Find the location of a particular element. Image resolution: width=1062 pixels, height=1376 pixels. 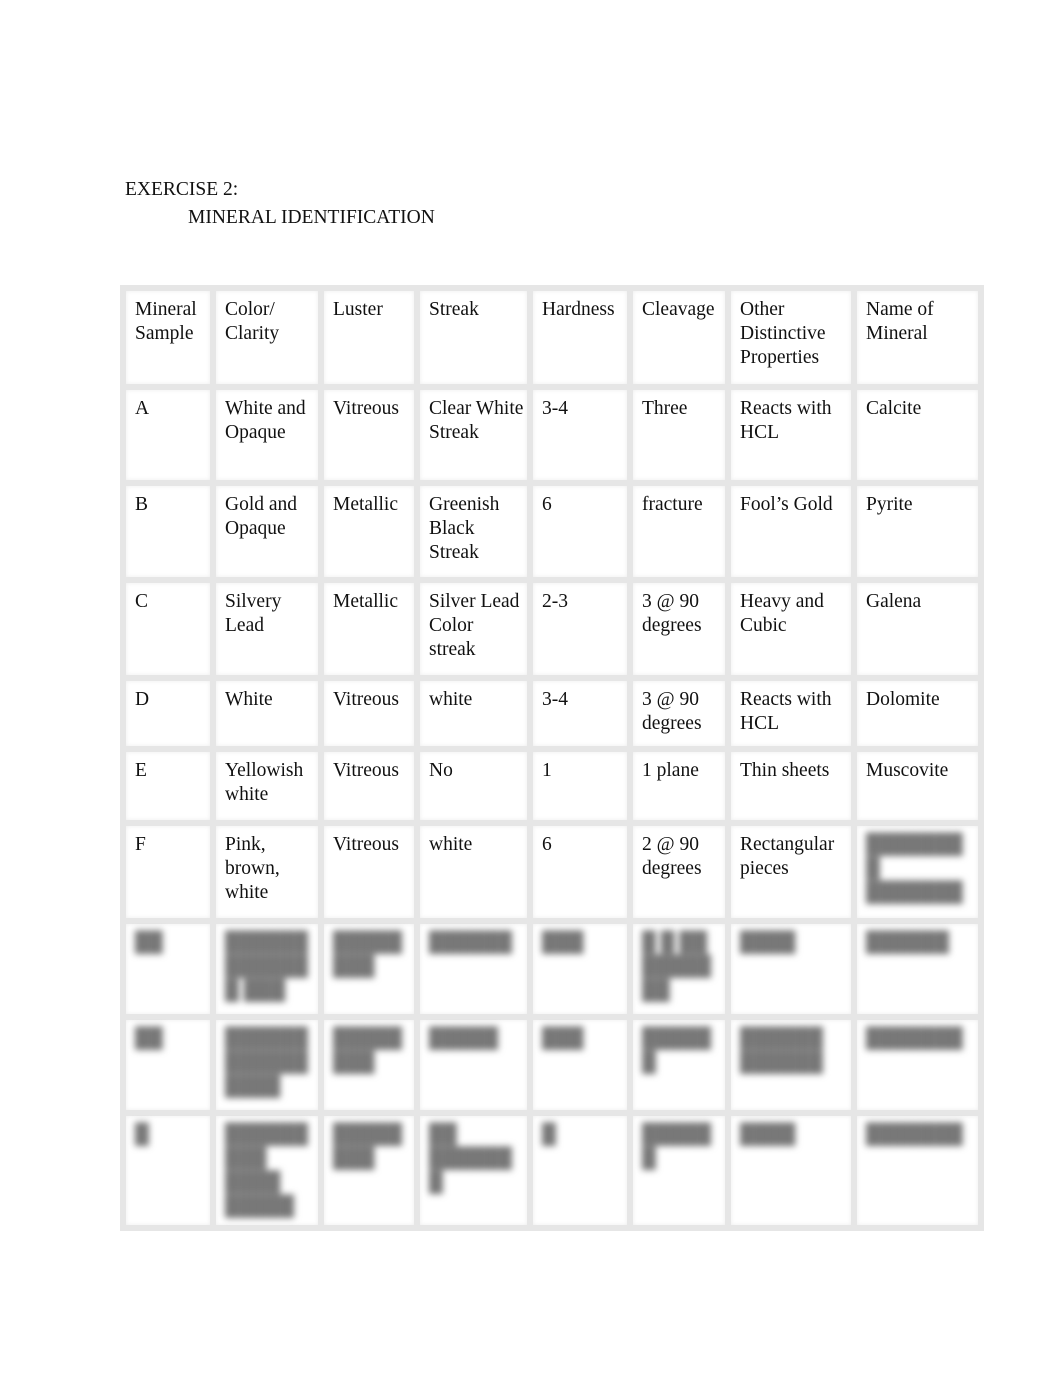

cell-other: ██████ ██████ is located at coordinates (791, 1065).